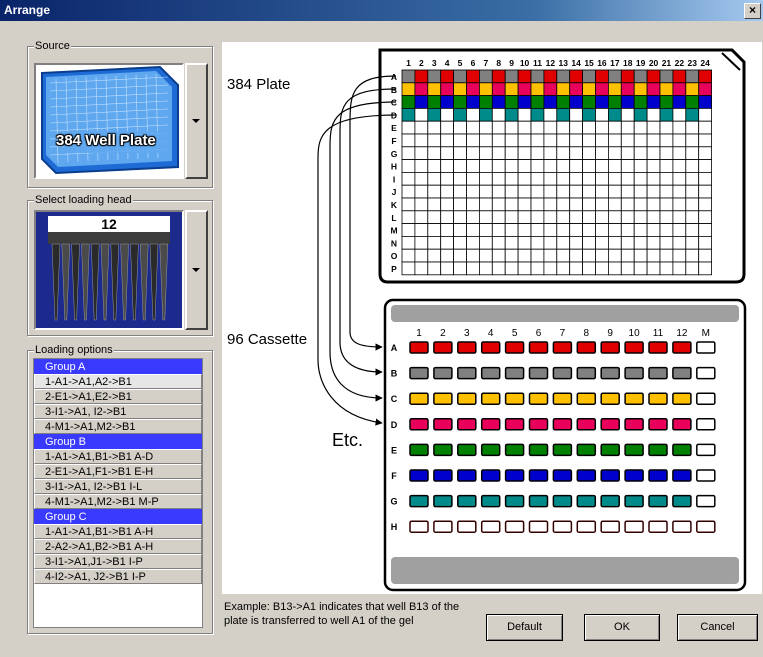 This screenshot has width=763, height=657. Describe the element at coordinates (511, 63) in the screenshot. I see `plate-column-label: 9` at that location.